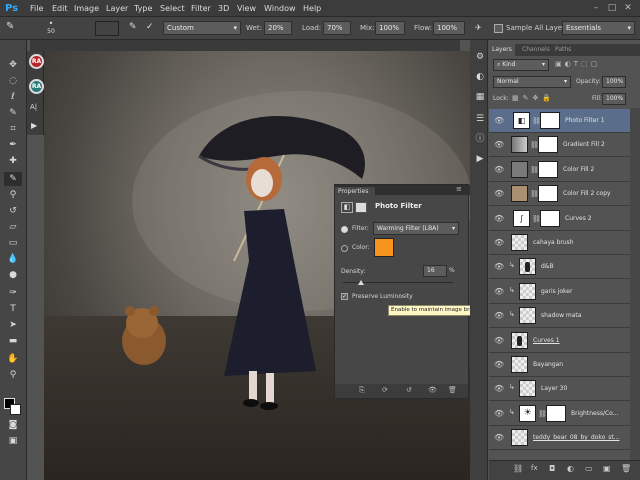  I want to click on layer-row: 👁 ⛓ Gradient Fill 2, so click(559, 145).